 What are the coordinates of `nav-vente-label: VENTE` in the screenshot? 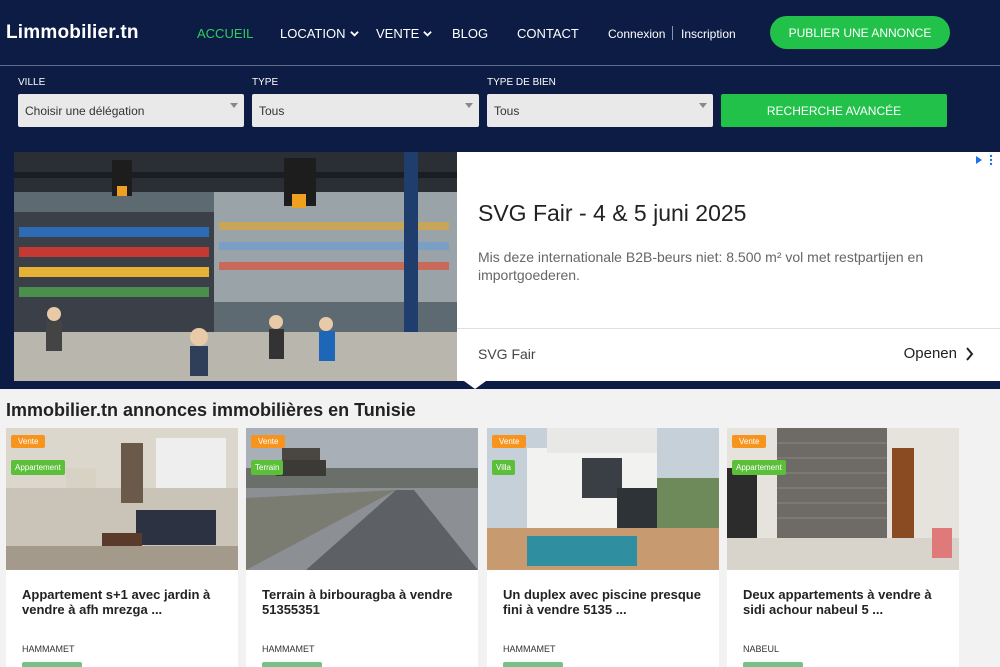 It's located at (398, 33).